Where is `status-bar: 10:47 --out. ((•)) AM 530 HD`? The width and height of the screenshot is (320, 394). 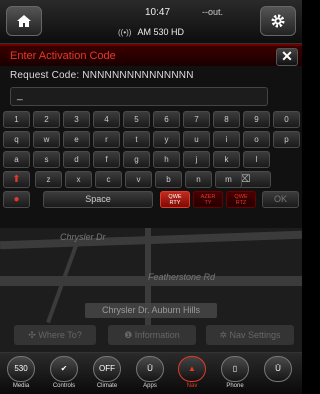
status-bar: 10:47 --out. ((•)) AM 530 HD is located at coordinates (151, 22).